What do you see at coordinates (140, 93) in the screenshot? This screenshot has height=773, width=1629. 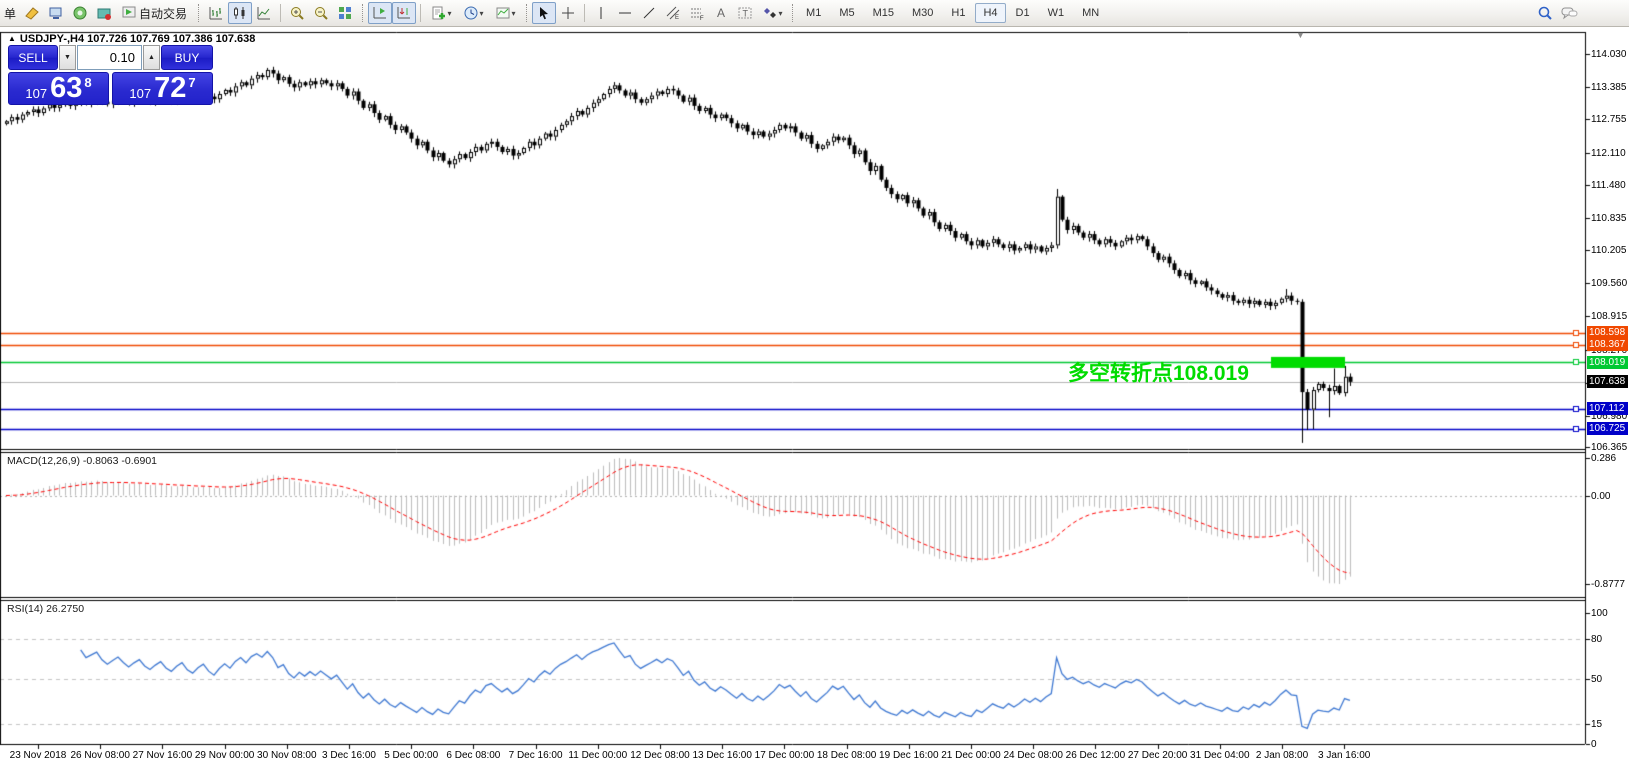 I see `buy-price-prefix: 107` at bounding box center [140, 93].